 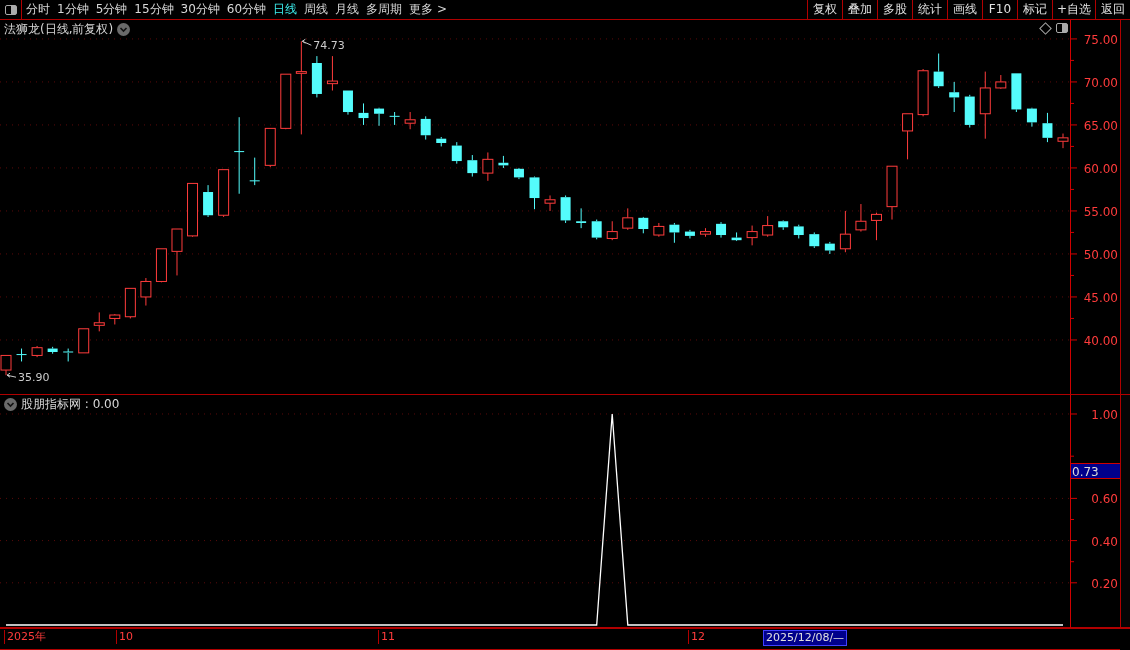 What do you see at coordinates (929, 9) in the screenshot?
I see `toolbar-button: 统计` at bounding box center [929, 9].